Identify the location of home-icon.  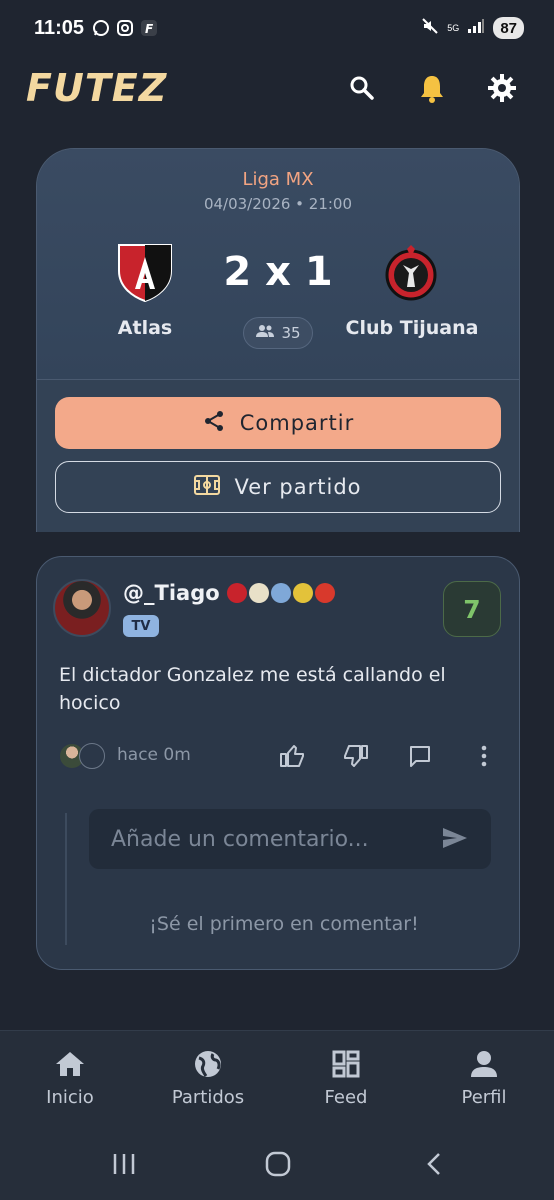
(70, 1064).